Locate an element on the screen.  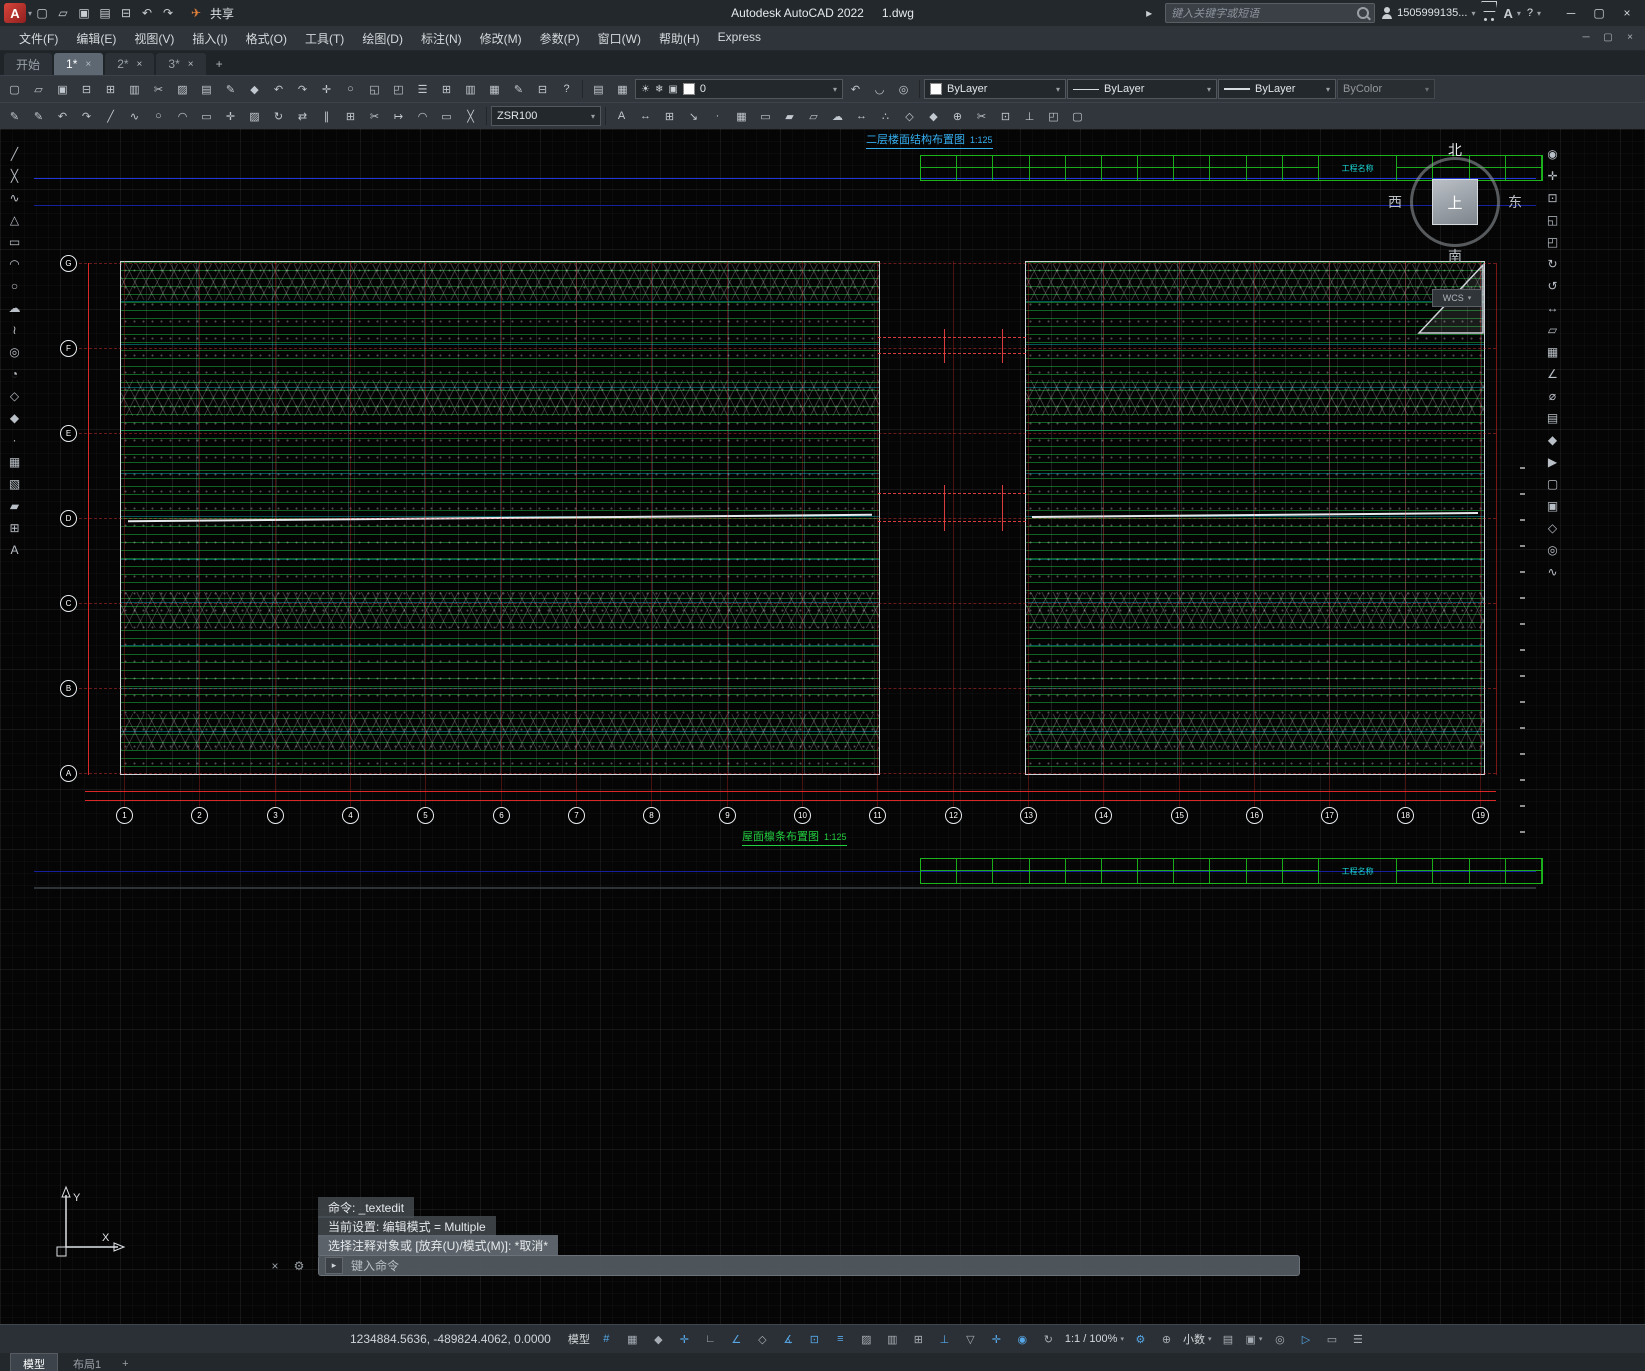
lock-ui-icon: ▣ ▾ is located at coordinates (1253, 1339).